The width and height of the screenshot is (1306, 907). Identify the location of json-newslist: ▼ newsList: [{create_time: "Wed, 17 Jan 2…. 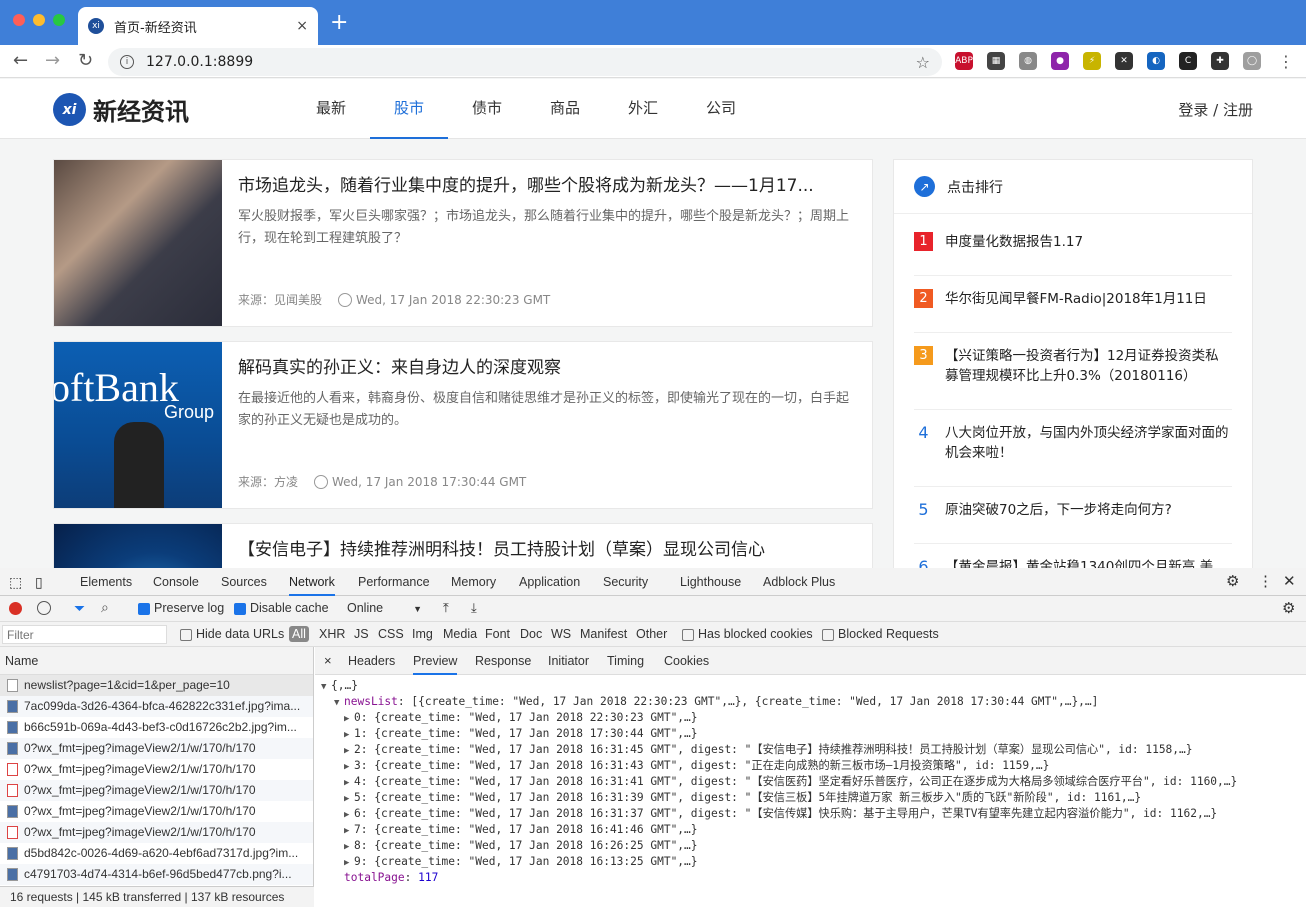
(810, 702).